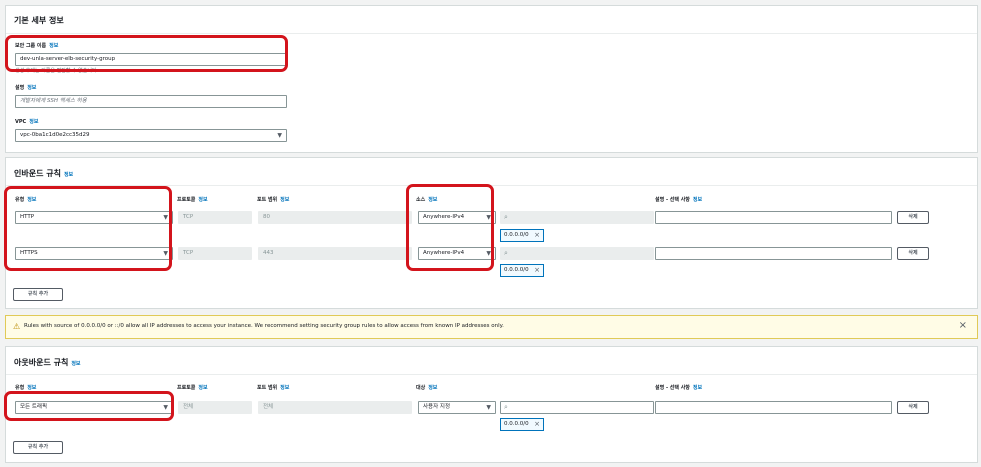 This screenshot has height=467, width=981. Describe the element at coordinates (913, 407) in the screenshot. I see `outbound-delete-button: 삭제` at that location.